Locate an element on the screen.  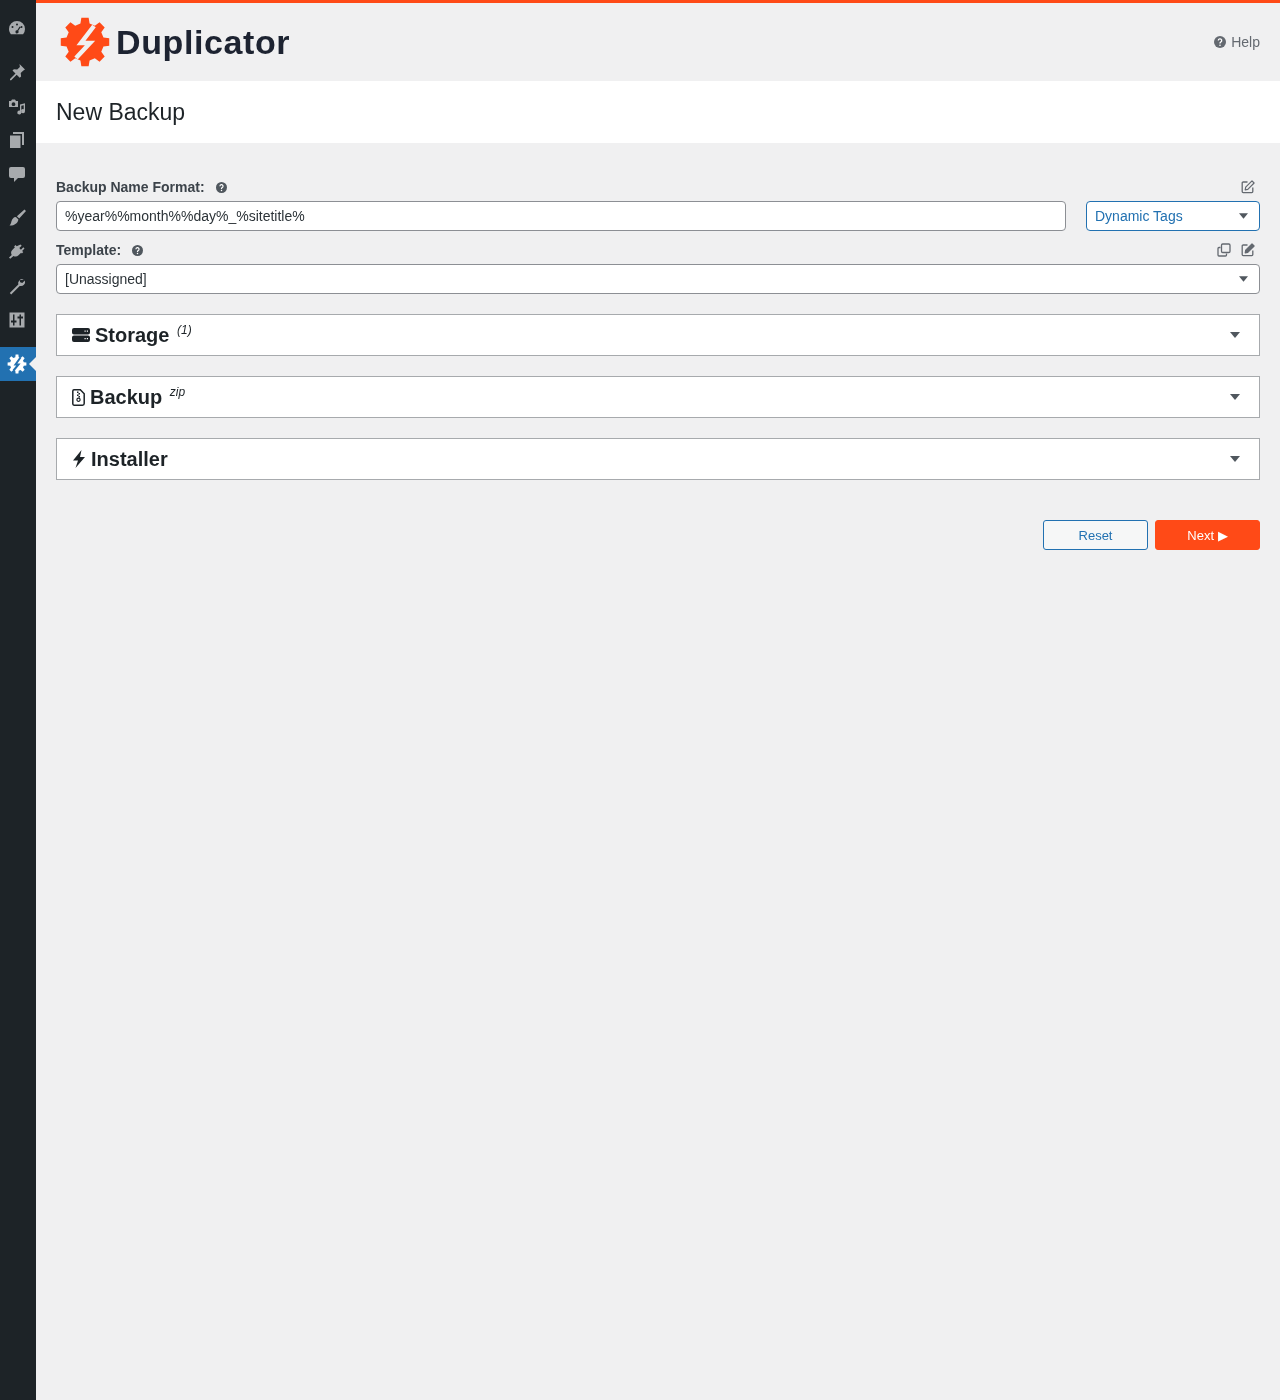
sidebar-item is located at coordinates (18, 364).